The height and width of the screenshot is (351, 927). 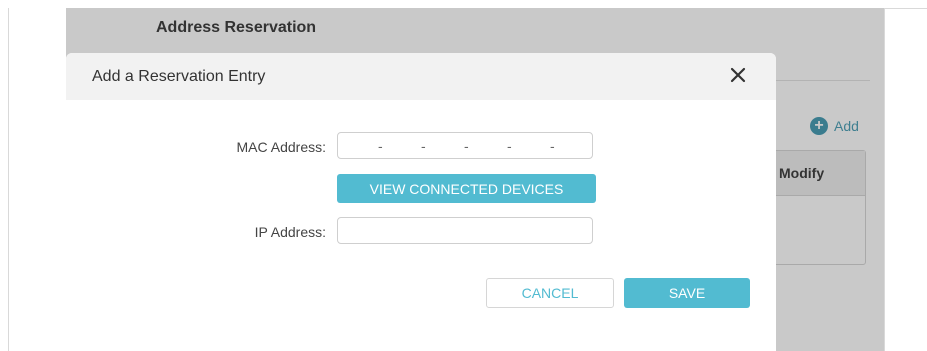 What do you see at coordinates (465, 230) in the screenshot?
I see `ip-address-input` at bounding box center [465, 230].